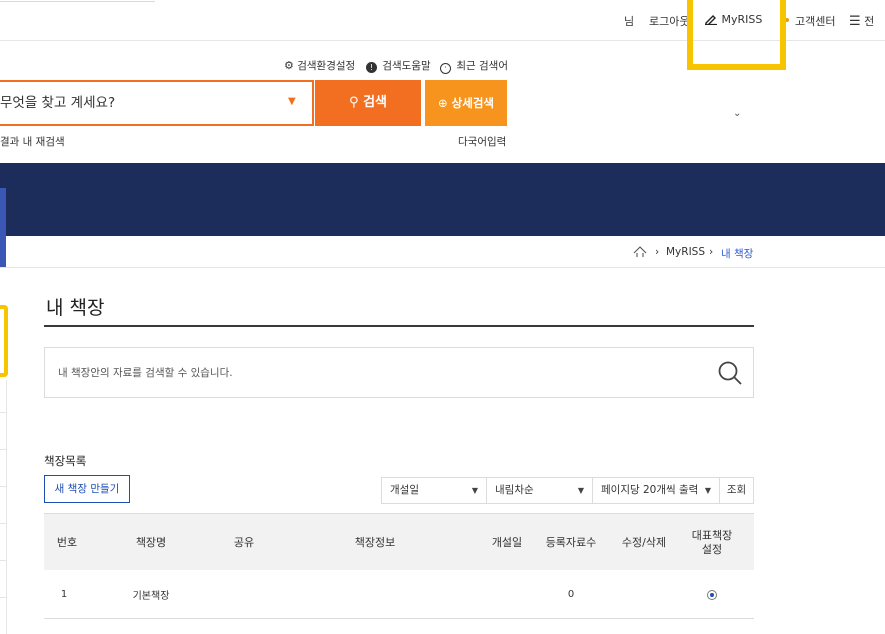 The image size is (885, 634). I want to click on all-menu-label: 전, so click(869, 21).